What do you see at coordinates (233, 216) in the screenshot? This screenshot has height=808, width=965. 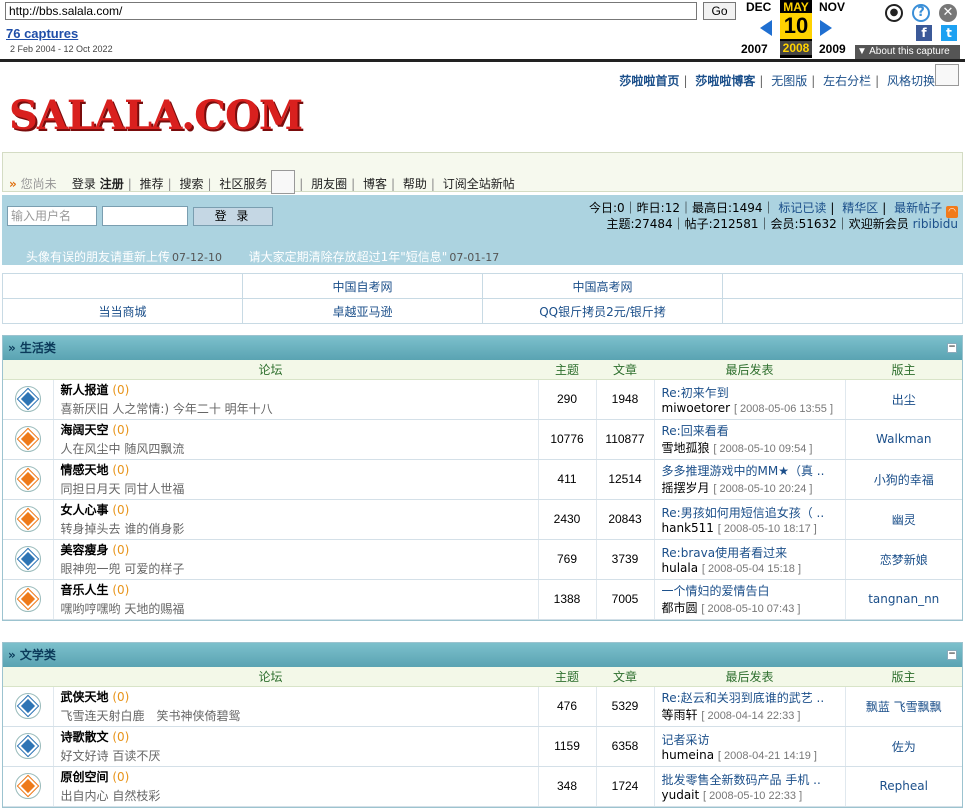 I see `login-button: 登 录` at bounding box center [233, 216].